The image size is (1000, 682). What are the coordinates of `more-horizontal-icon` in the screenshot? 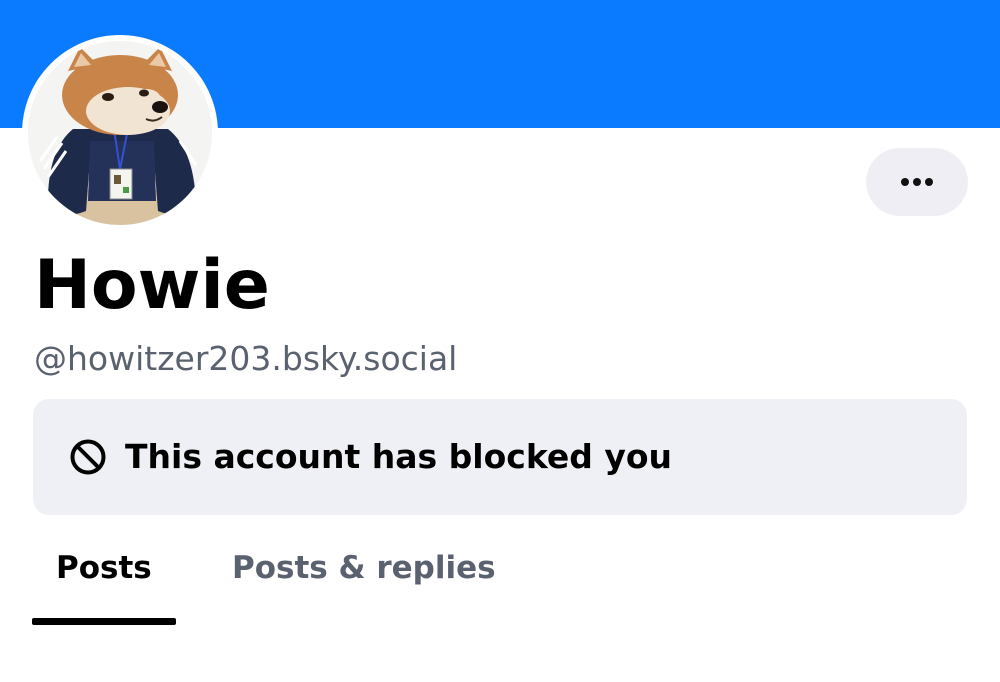 It's located at (917, 182).